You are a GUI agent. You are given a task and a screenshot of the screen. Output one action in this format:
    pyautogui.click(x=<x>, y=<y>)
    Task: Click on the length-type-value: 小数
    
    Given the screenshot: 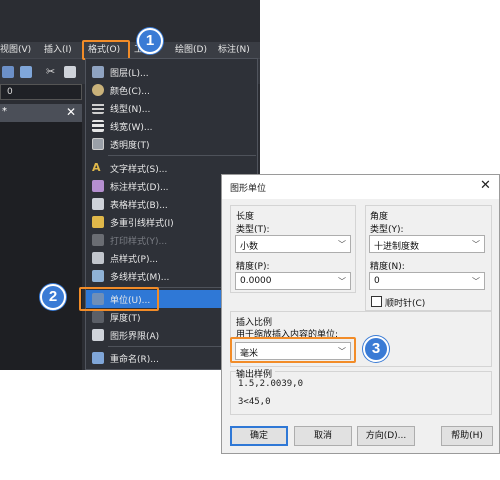 What is the action you would take?
    pyautogui.click(x=249, y=247)
    